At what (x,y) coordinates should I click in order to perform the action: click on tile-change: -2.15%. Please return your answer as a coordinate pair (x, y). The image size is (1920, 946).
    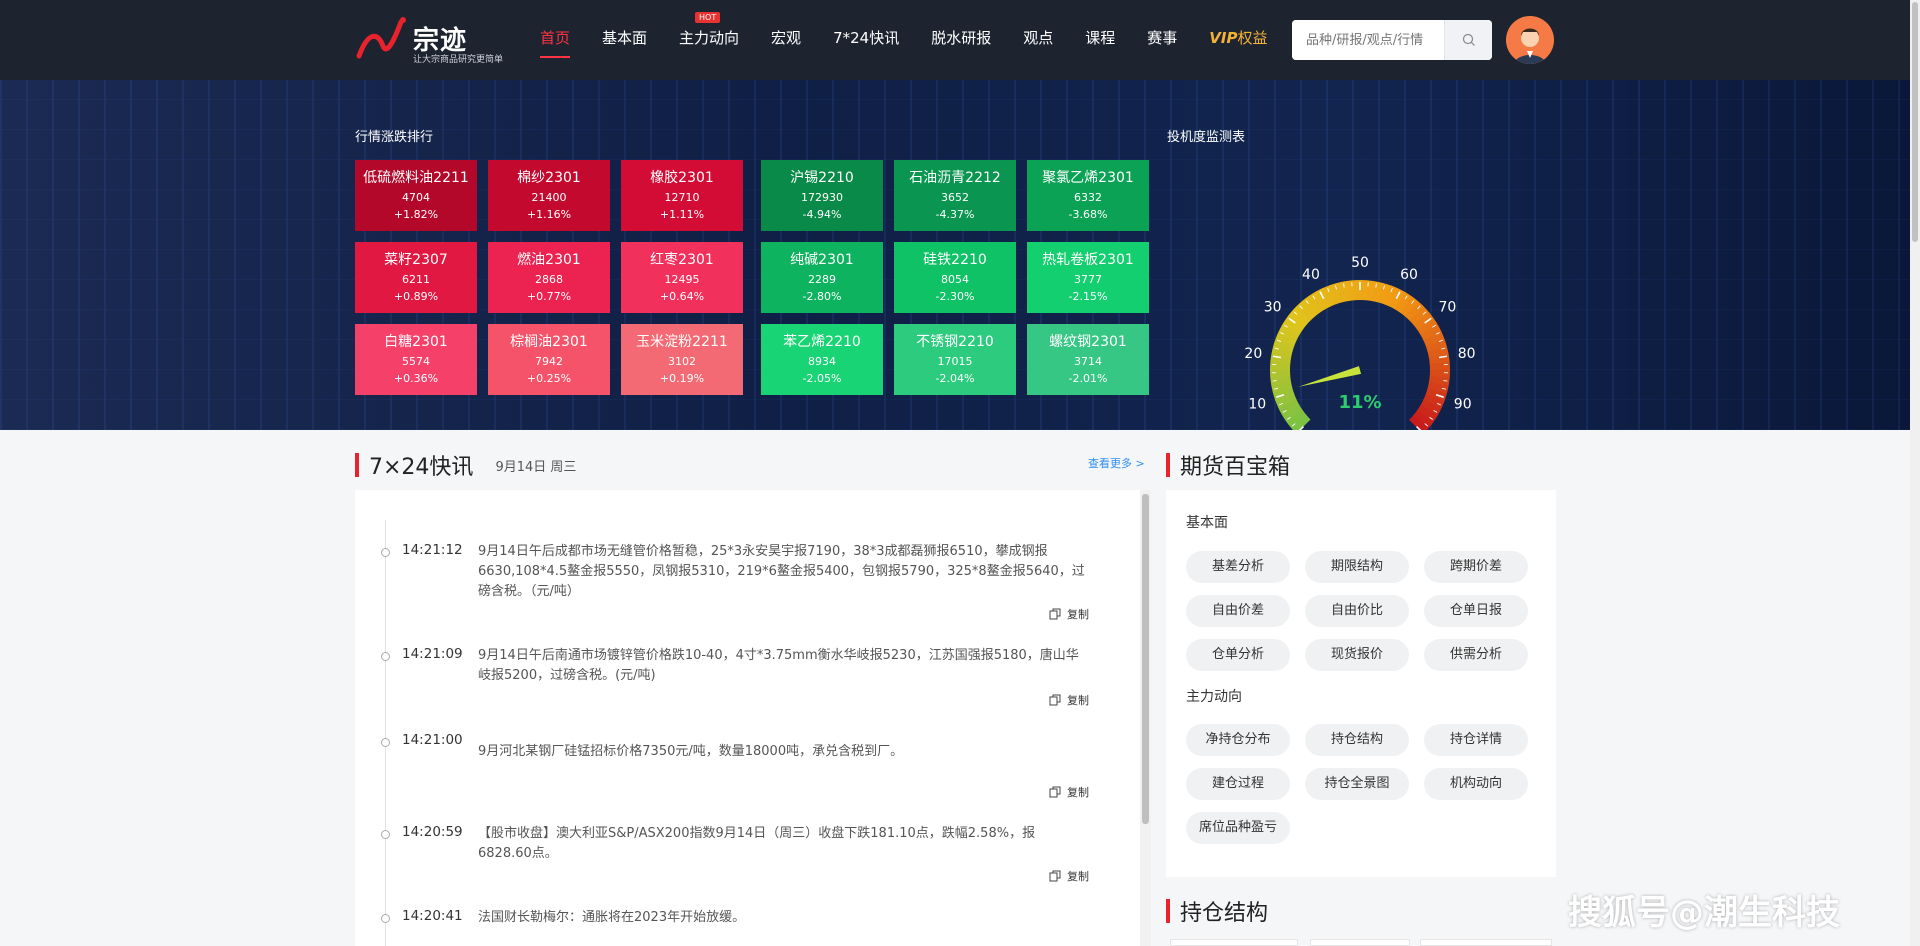
    Looking at the image, I should click on (1088, 296).